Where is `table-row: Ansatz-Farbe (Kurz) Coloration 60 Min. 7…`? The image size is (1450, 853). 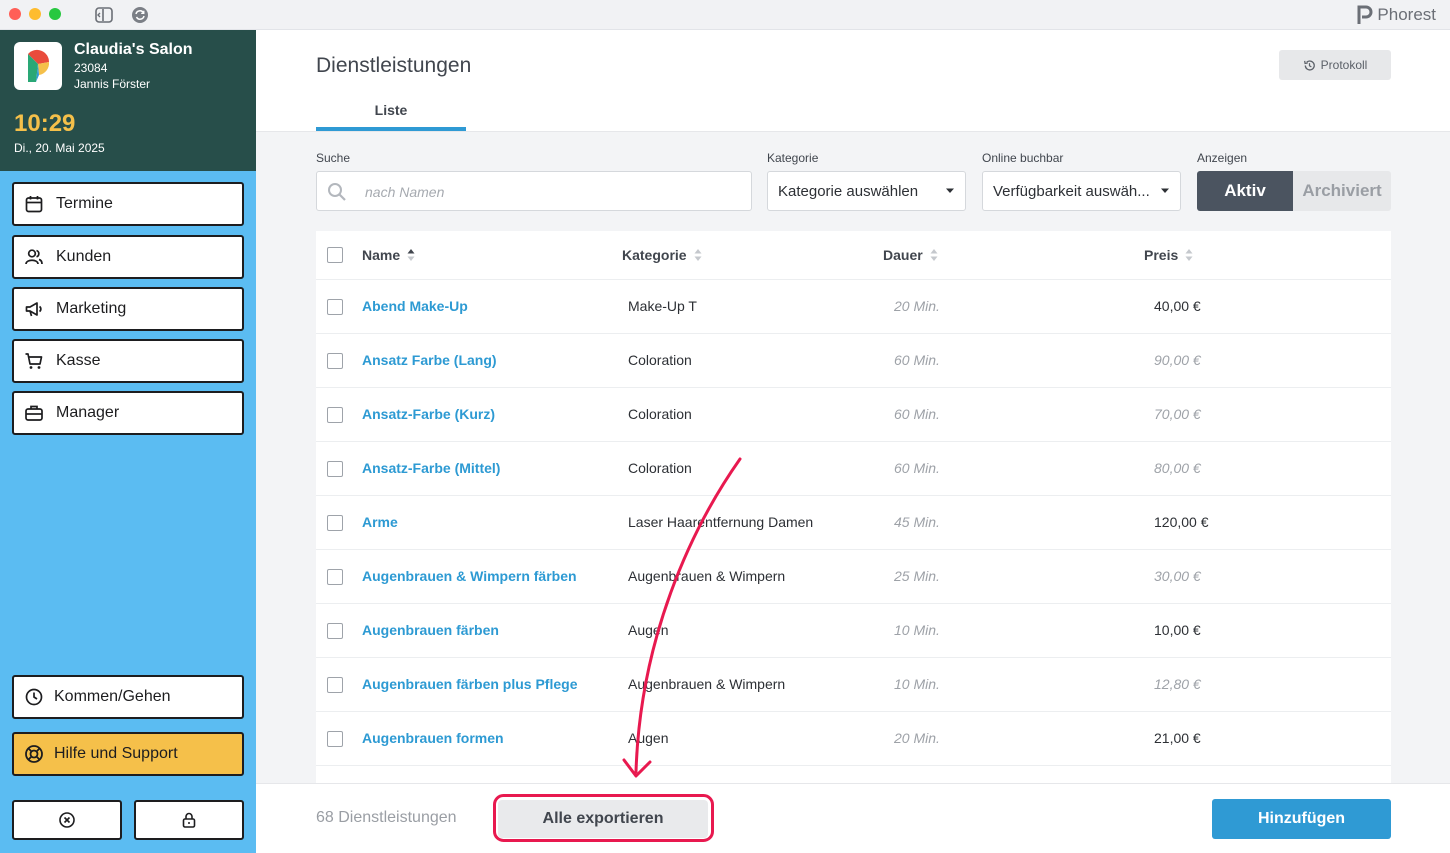
table-row: Ansatz-Farbe (Kurz) Coloration 60 Min. 7… is located at coordinates (853, 415).